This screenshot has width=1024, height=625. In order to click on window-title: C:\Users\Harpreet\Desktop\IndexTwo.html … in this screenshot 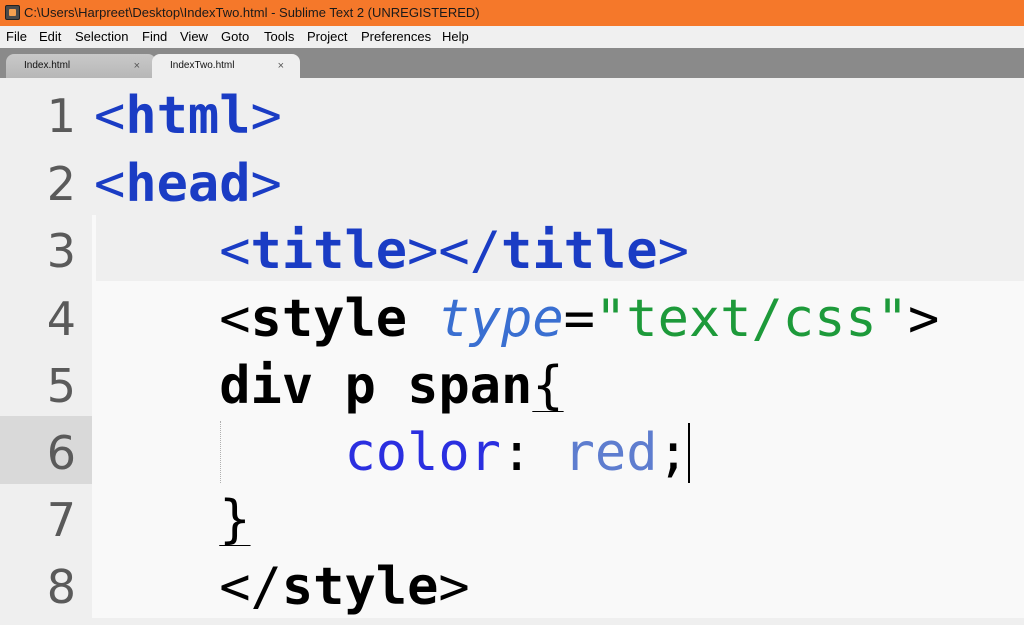, I will do `click(252, 13)`.